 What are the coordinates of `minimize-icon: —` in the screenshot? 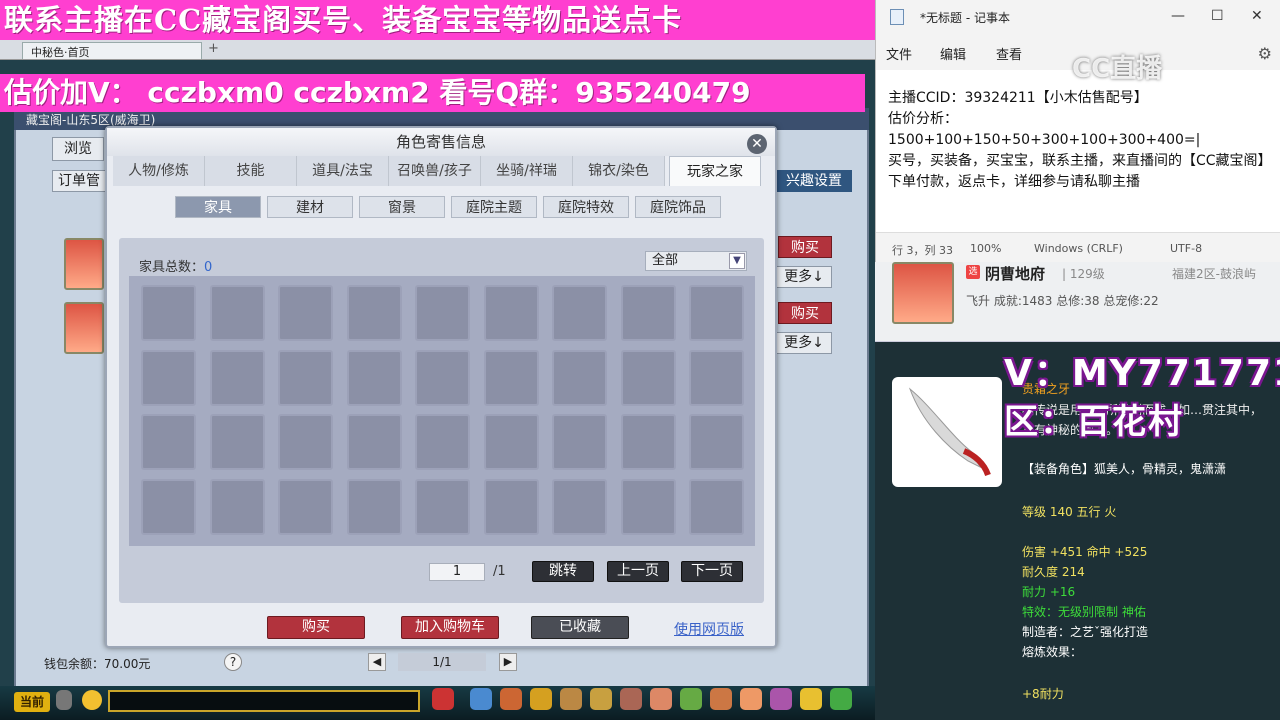 It's located at (1178, 16).